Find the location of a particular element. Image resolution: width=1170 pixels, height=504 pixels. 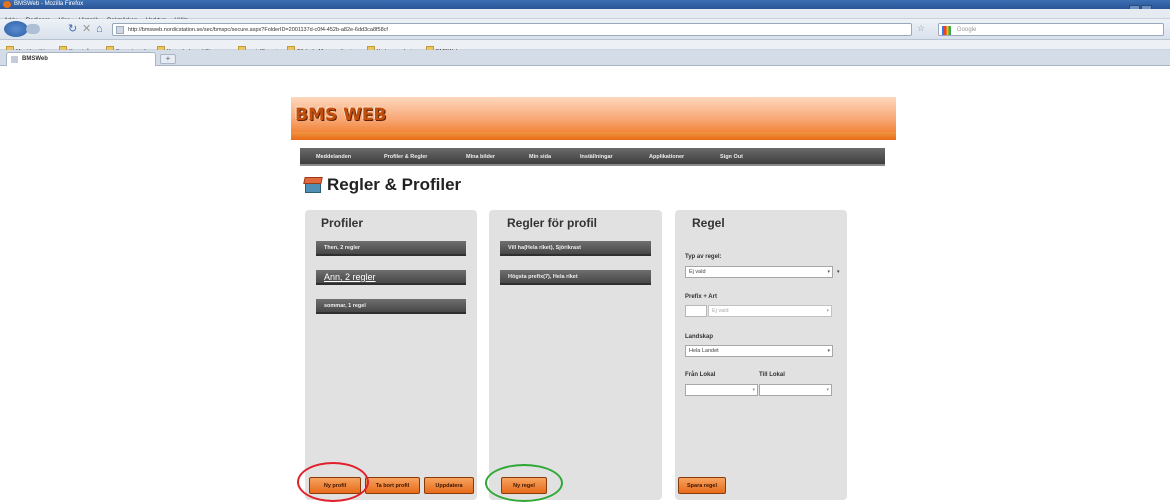

back-button is located at coordinates (16, 29).